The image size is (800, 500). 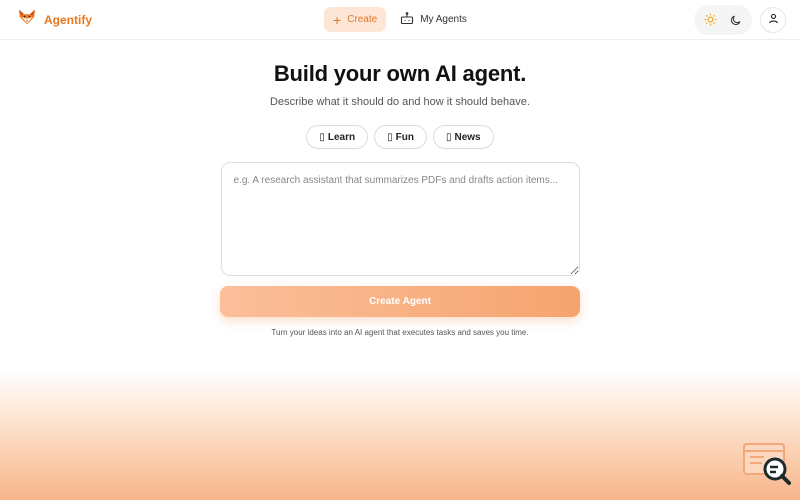 I want to click on main-nav: + Create My Agents, so click(x=397, y=19).